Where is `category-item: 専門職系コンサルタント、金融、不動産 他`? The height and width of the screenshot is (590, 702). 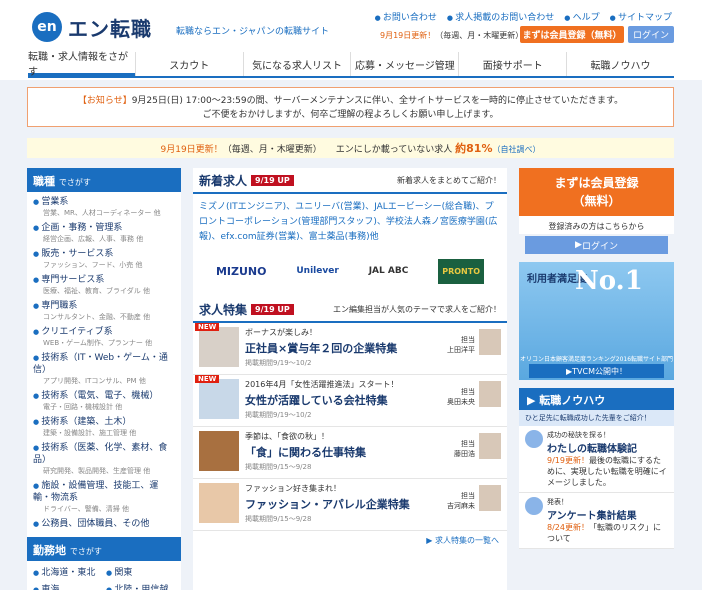 category-item: 専門職系コンサルタント、金融、不動産 他 is located at coordinates (104, 311).